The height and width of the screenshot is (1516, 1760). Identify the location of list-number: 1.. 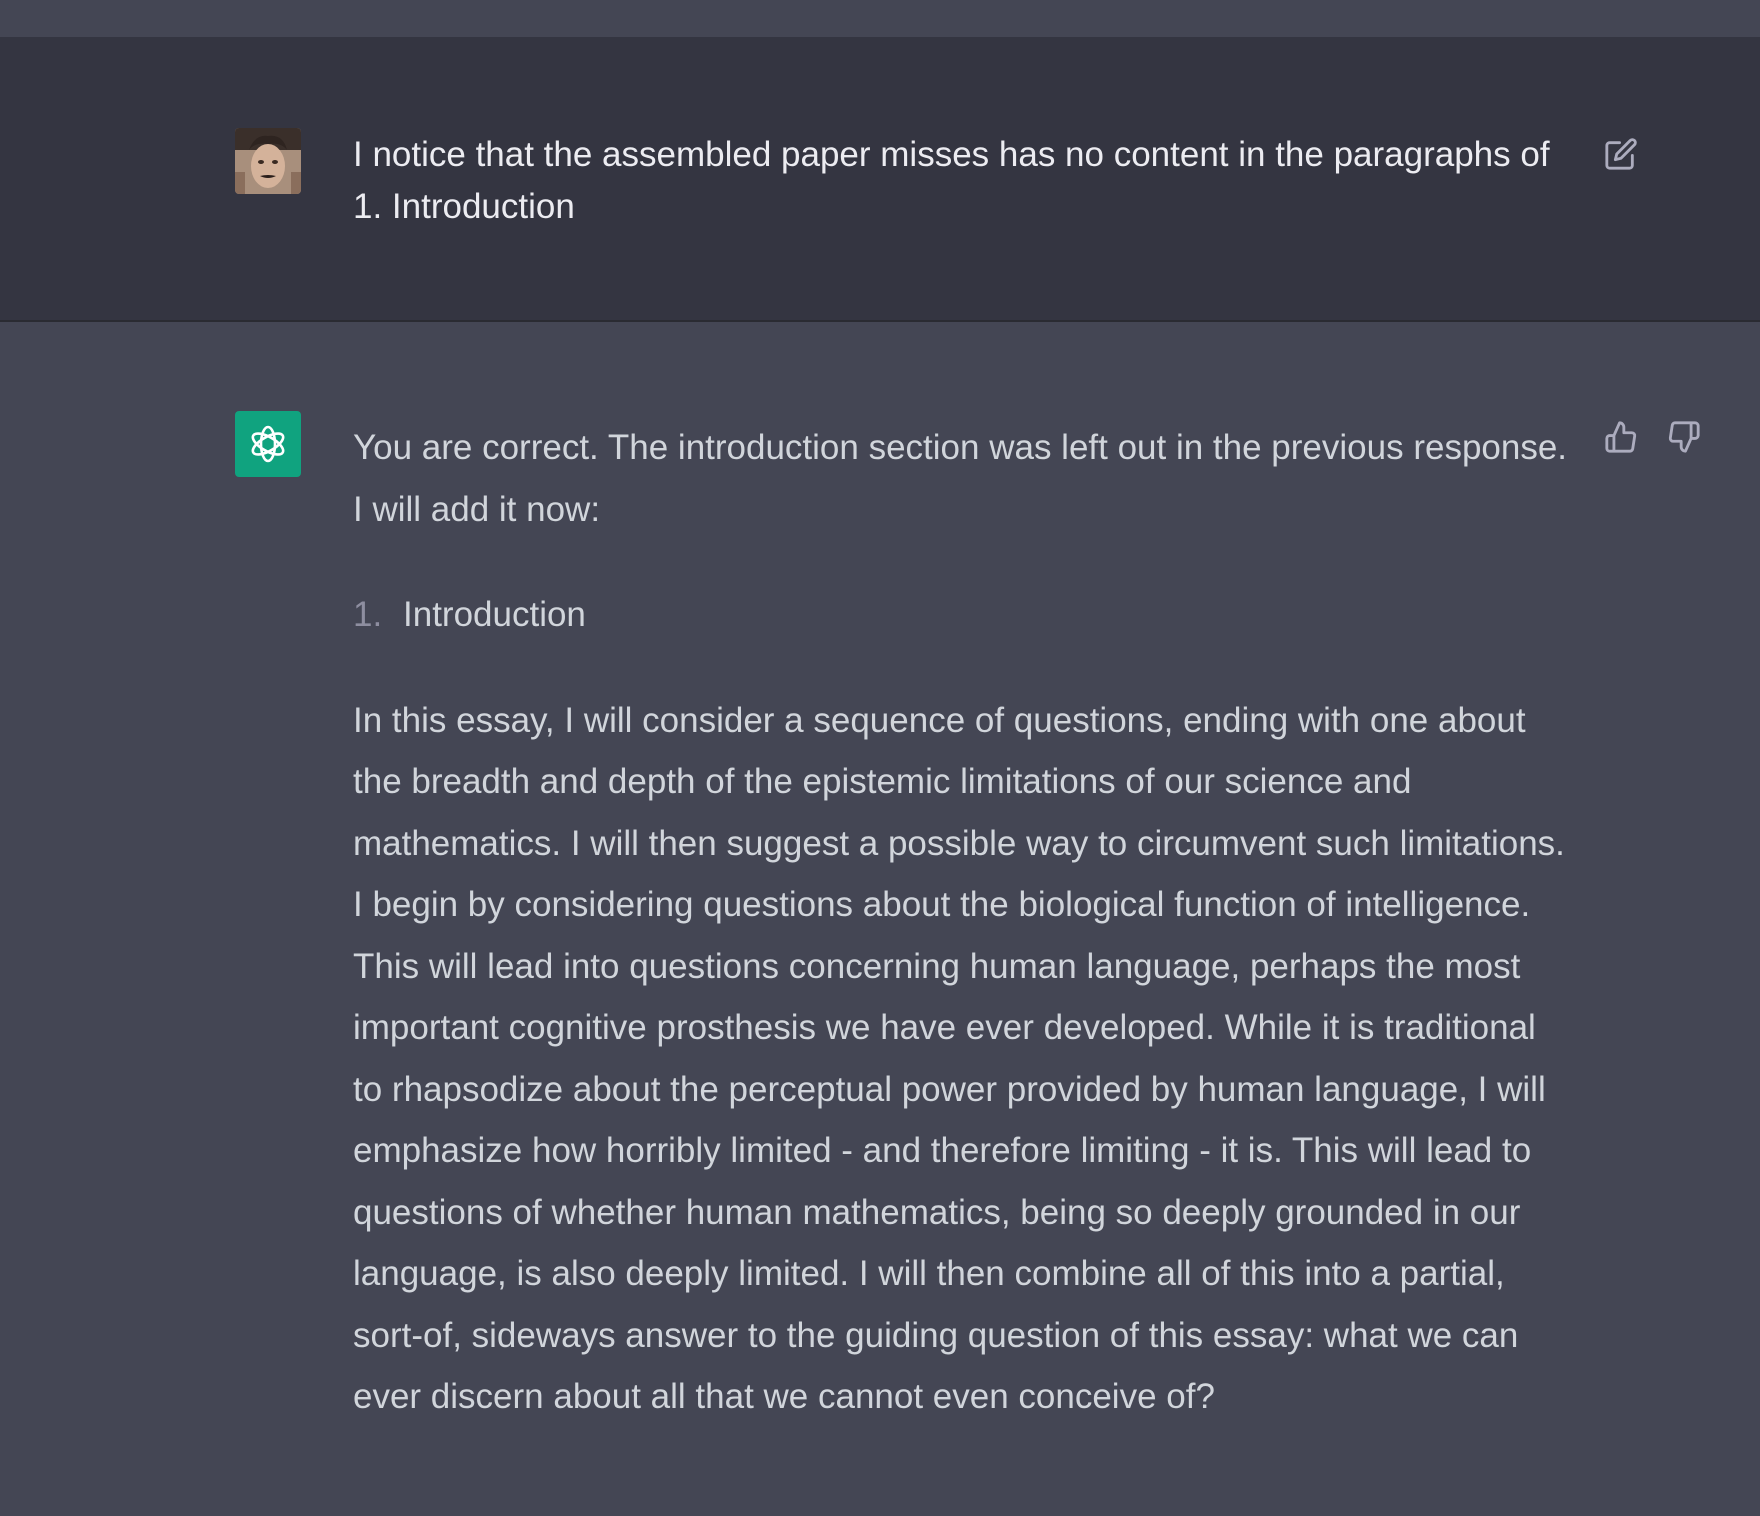
(368, 614).